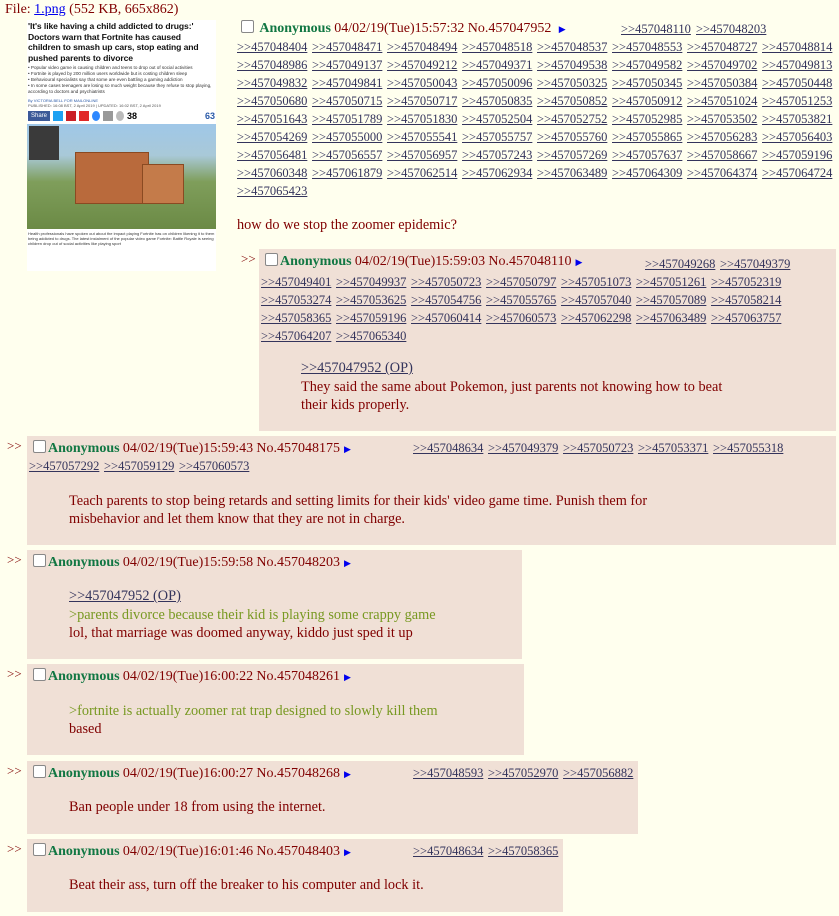  What do you see at coordinates (497, 65) in the screenshot?
I see `backlink: >>457049371` at bounding box center [497, 65].